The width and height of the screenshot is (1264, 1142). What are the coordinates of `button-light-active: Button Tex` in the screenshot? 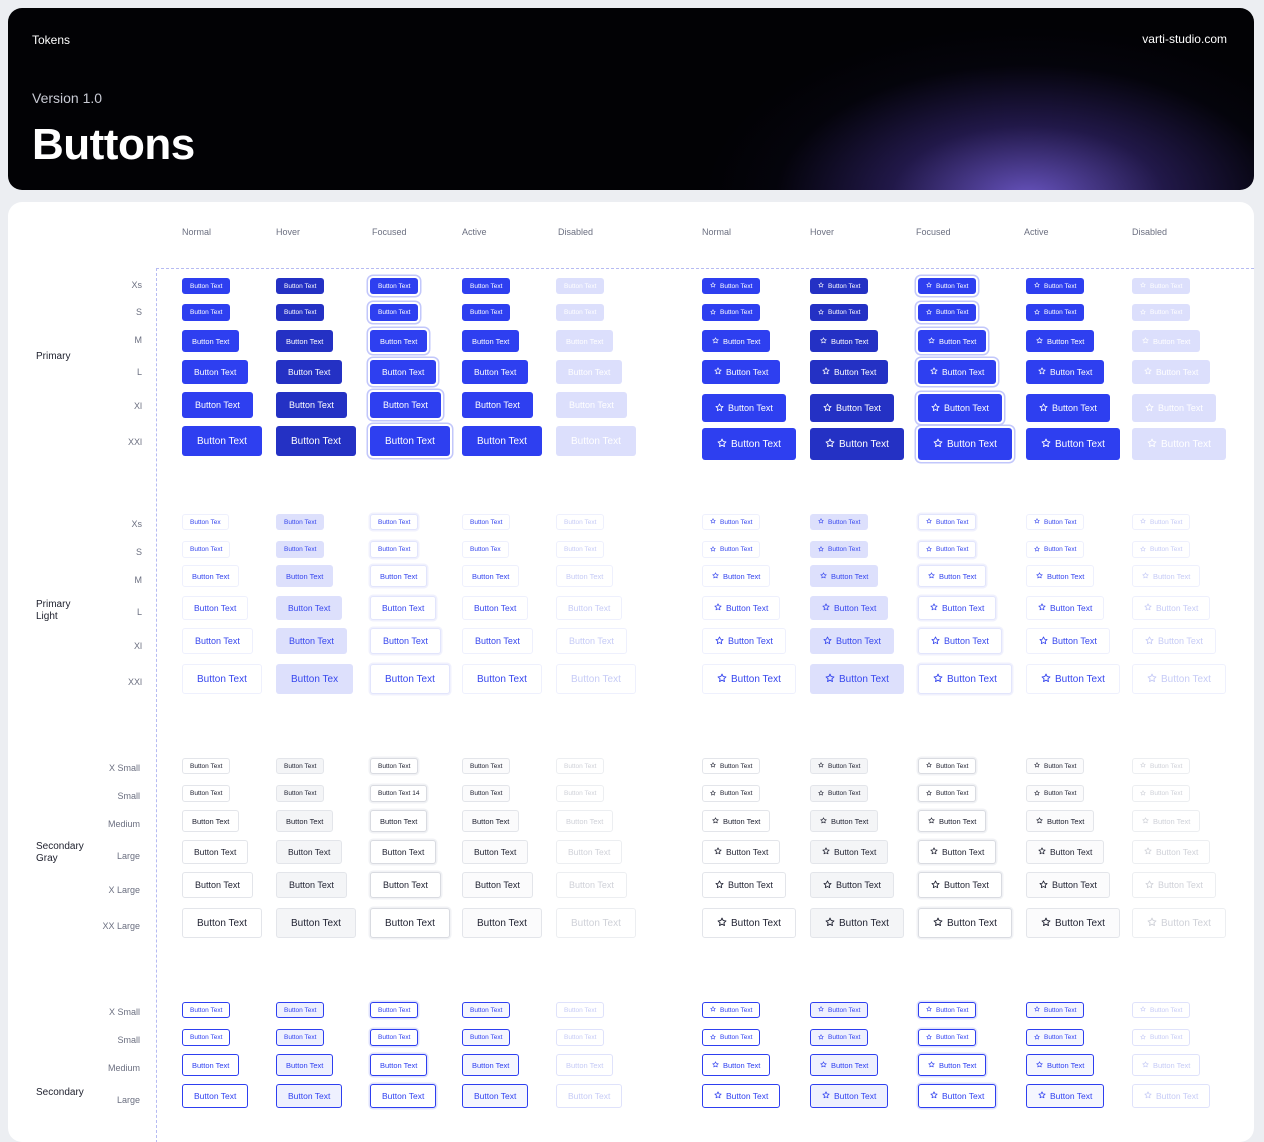 It's located at (485, 549).